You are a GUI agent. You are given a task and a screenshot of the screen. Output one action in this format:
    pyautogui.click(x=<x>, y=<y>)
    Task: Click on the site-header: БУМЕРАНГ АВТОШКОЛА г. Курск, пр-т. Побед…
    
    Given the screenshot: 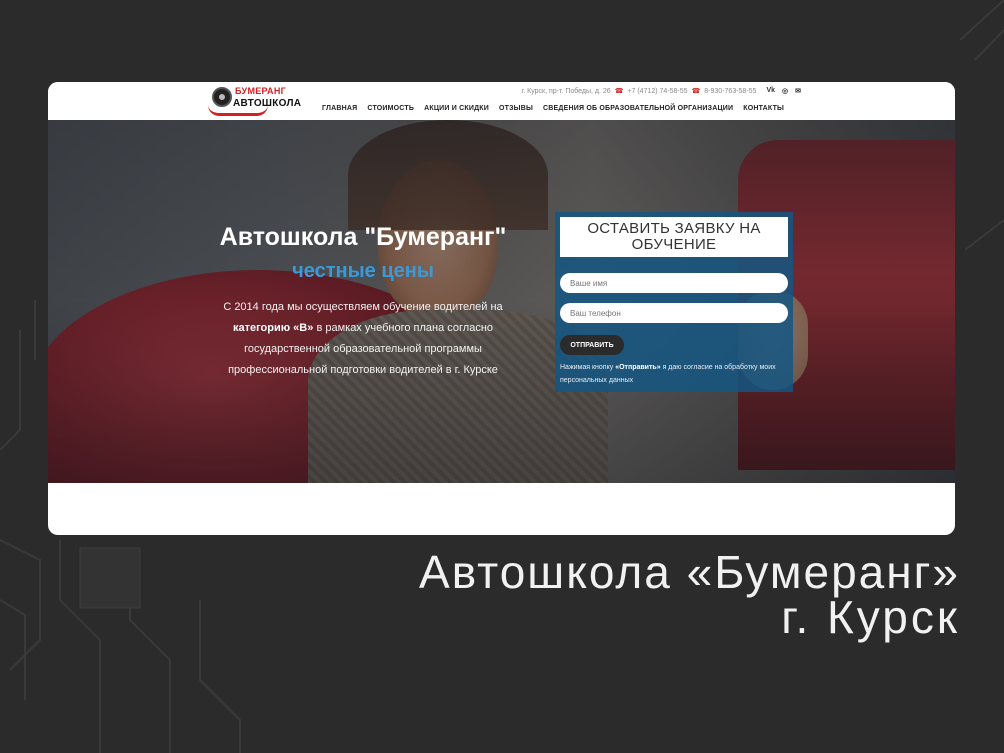 What is the action you would take?
    pyautogui.click(x=501, y=101)
    